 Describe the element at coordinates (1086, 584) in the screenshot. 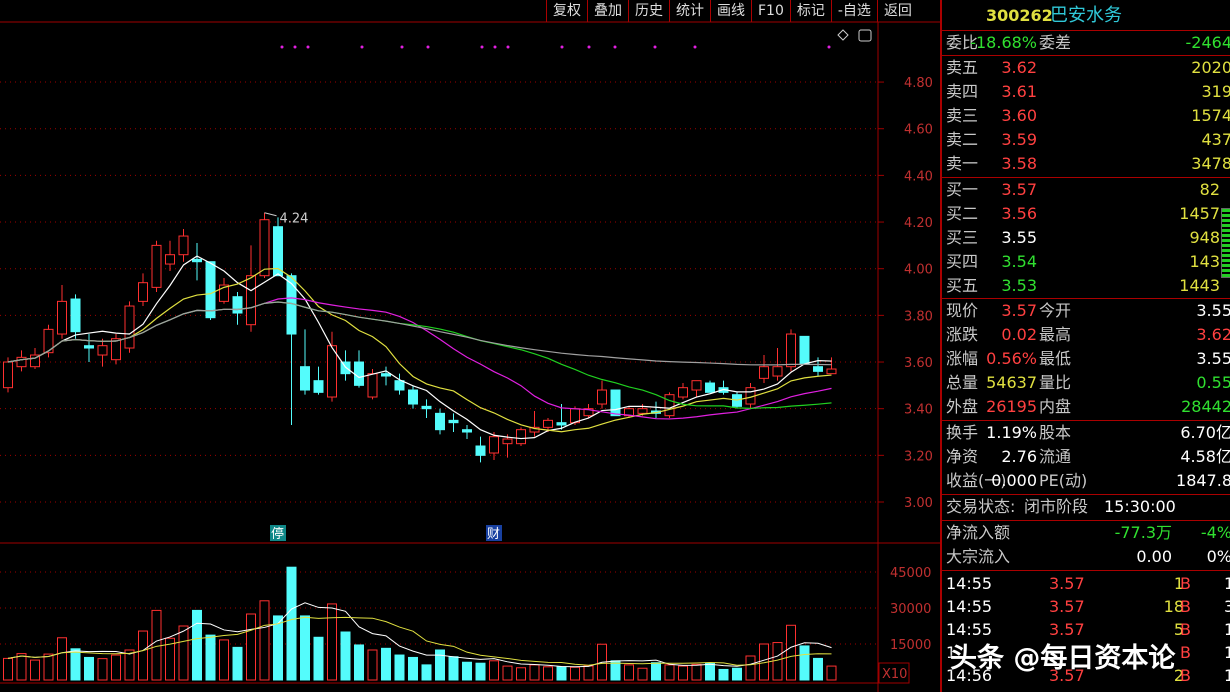

I see `trade-row: 14:55 3.57 1 B 1` at that location.